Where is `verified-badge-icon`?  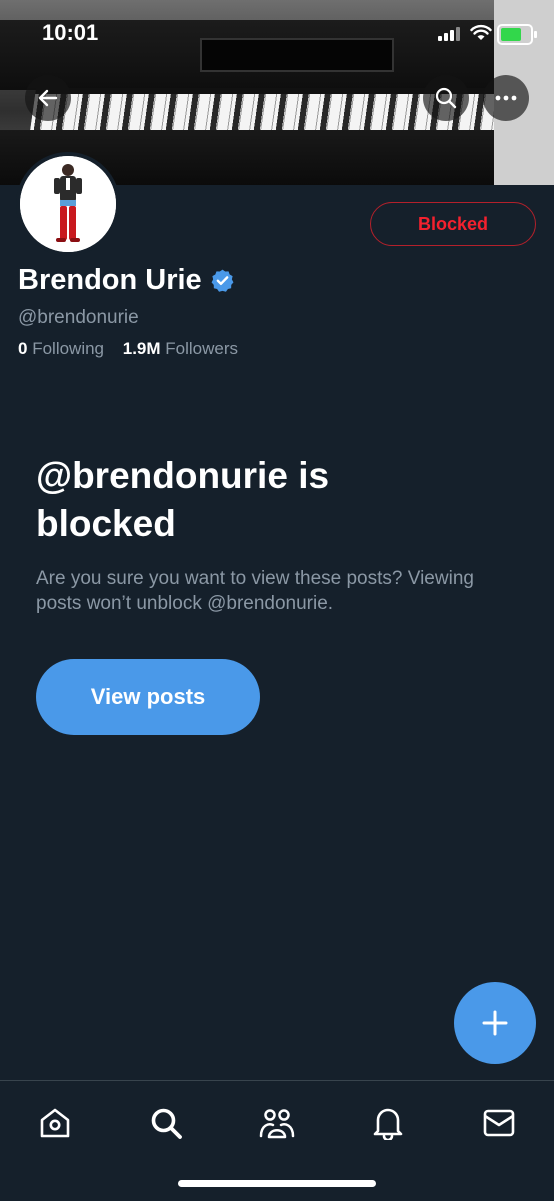 verified-badge-icon is located at coordinates (222, 280).